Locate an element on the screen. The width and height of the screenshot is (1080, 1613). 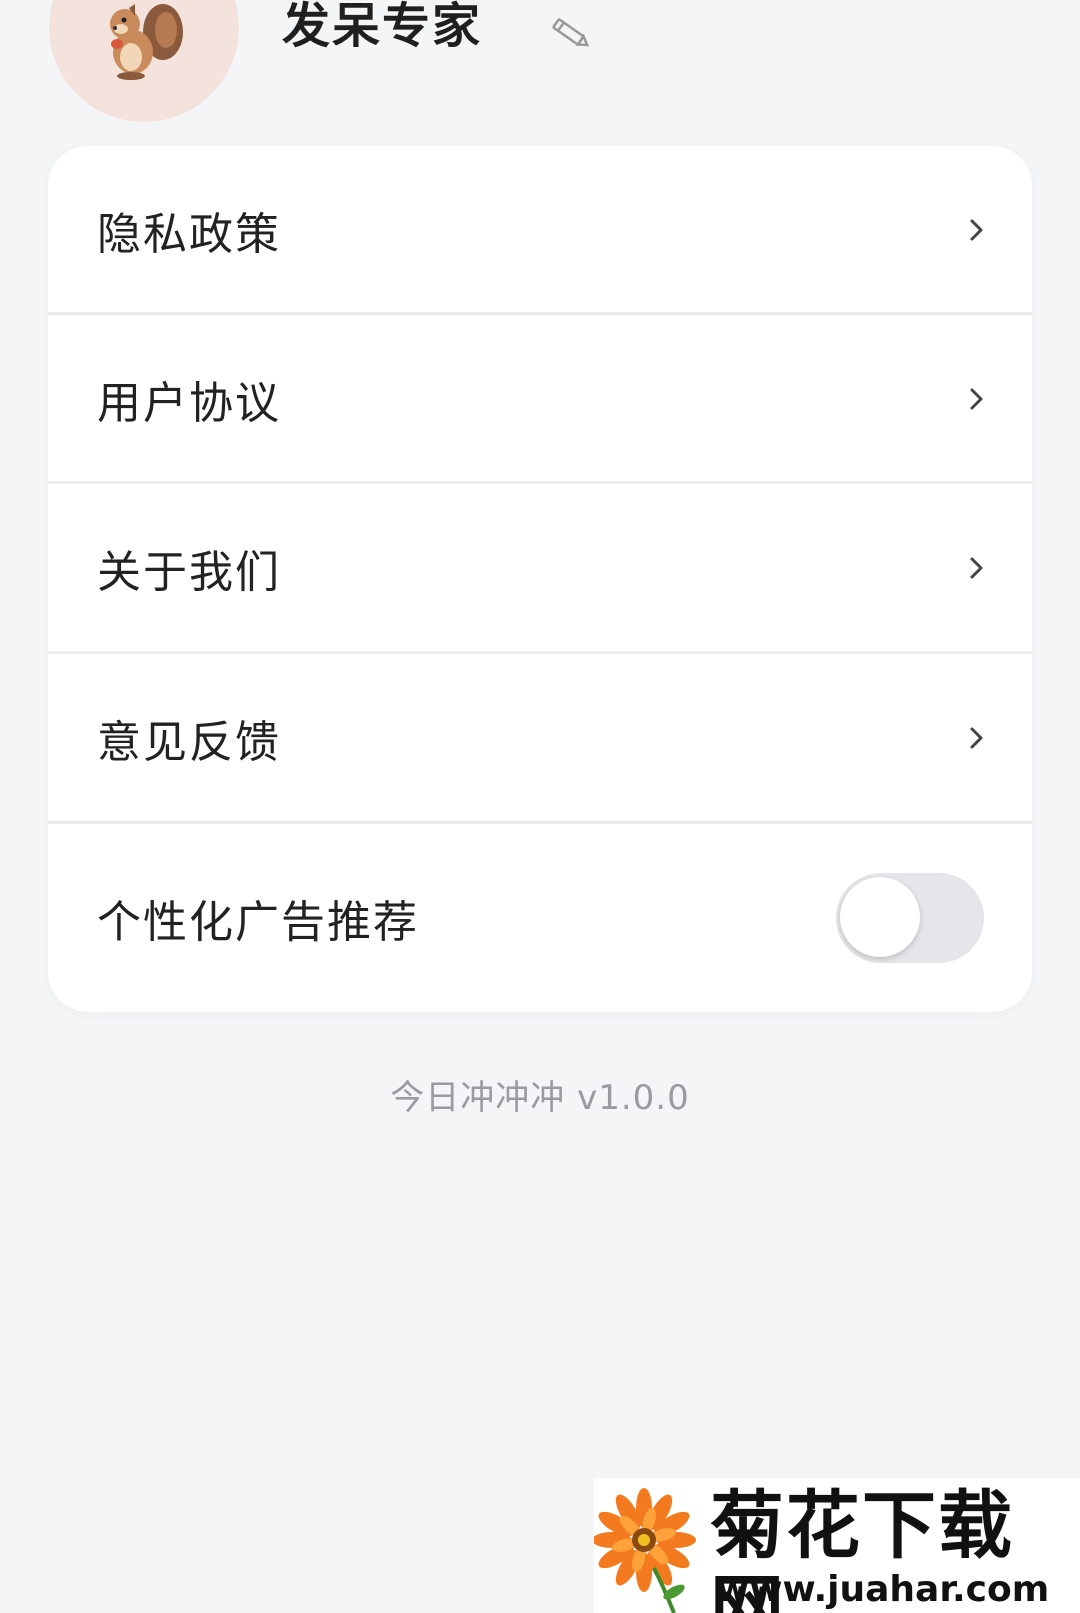
avatar is located at coordinates (144, 61).